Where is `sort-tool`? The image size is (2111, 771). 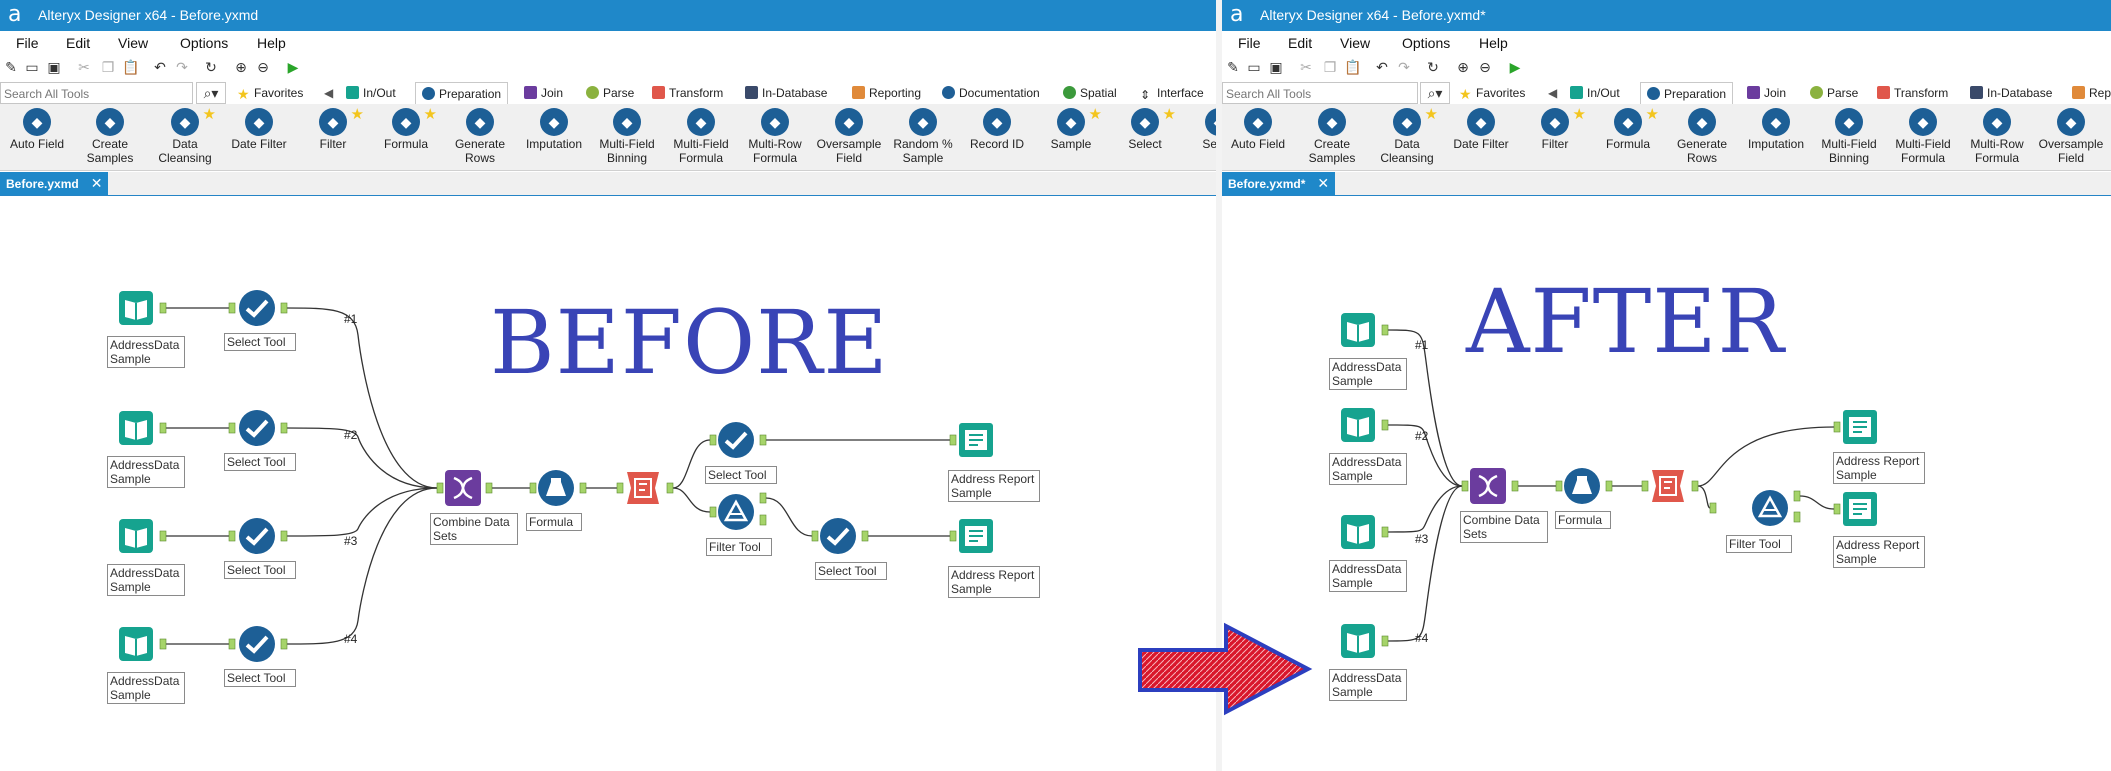
sort-tool is located at coordinates (643, 488).